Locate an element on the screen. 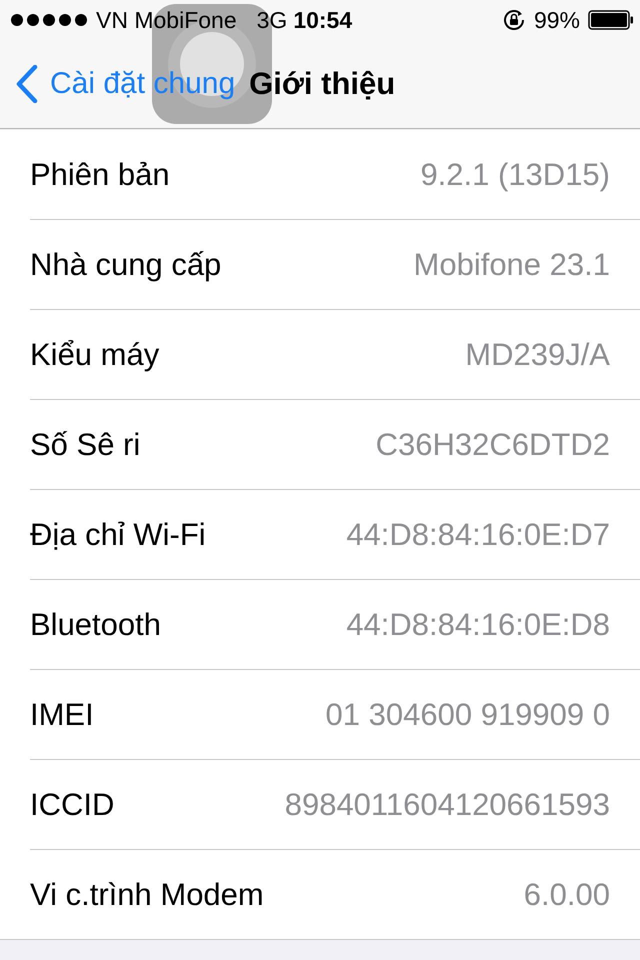 The width and height of the screenshot is (640, 960). row-value: 8984011604120661593 is located at coordinates (447, 804).